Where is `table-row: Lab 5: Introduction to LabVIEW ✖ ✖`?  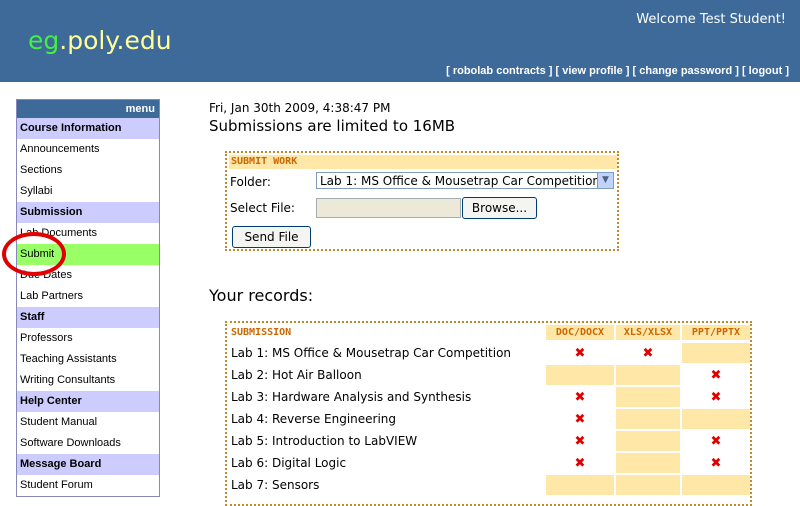 table-row: Lab 5: Introduction to LabVIEW ✖ ✖ is located at coordinates (489, 441).